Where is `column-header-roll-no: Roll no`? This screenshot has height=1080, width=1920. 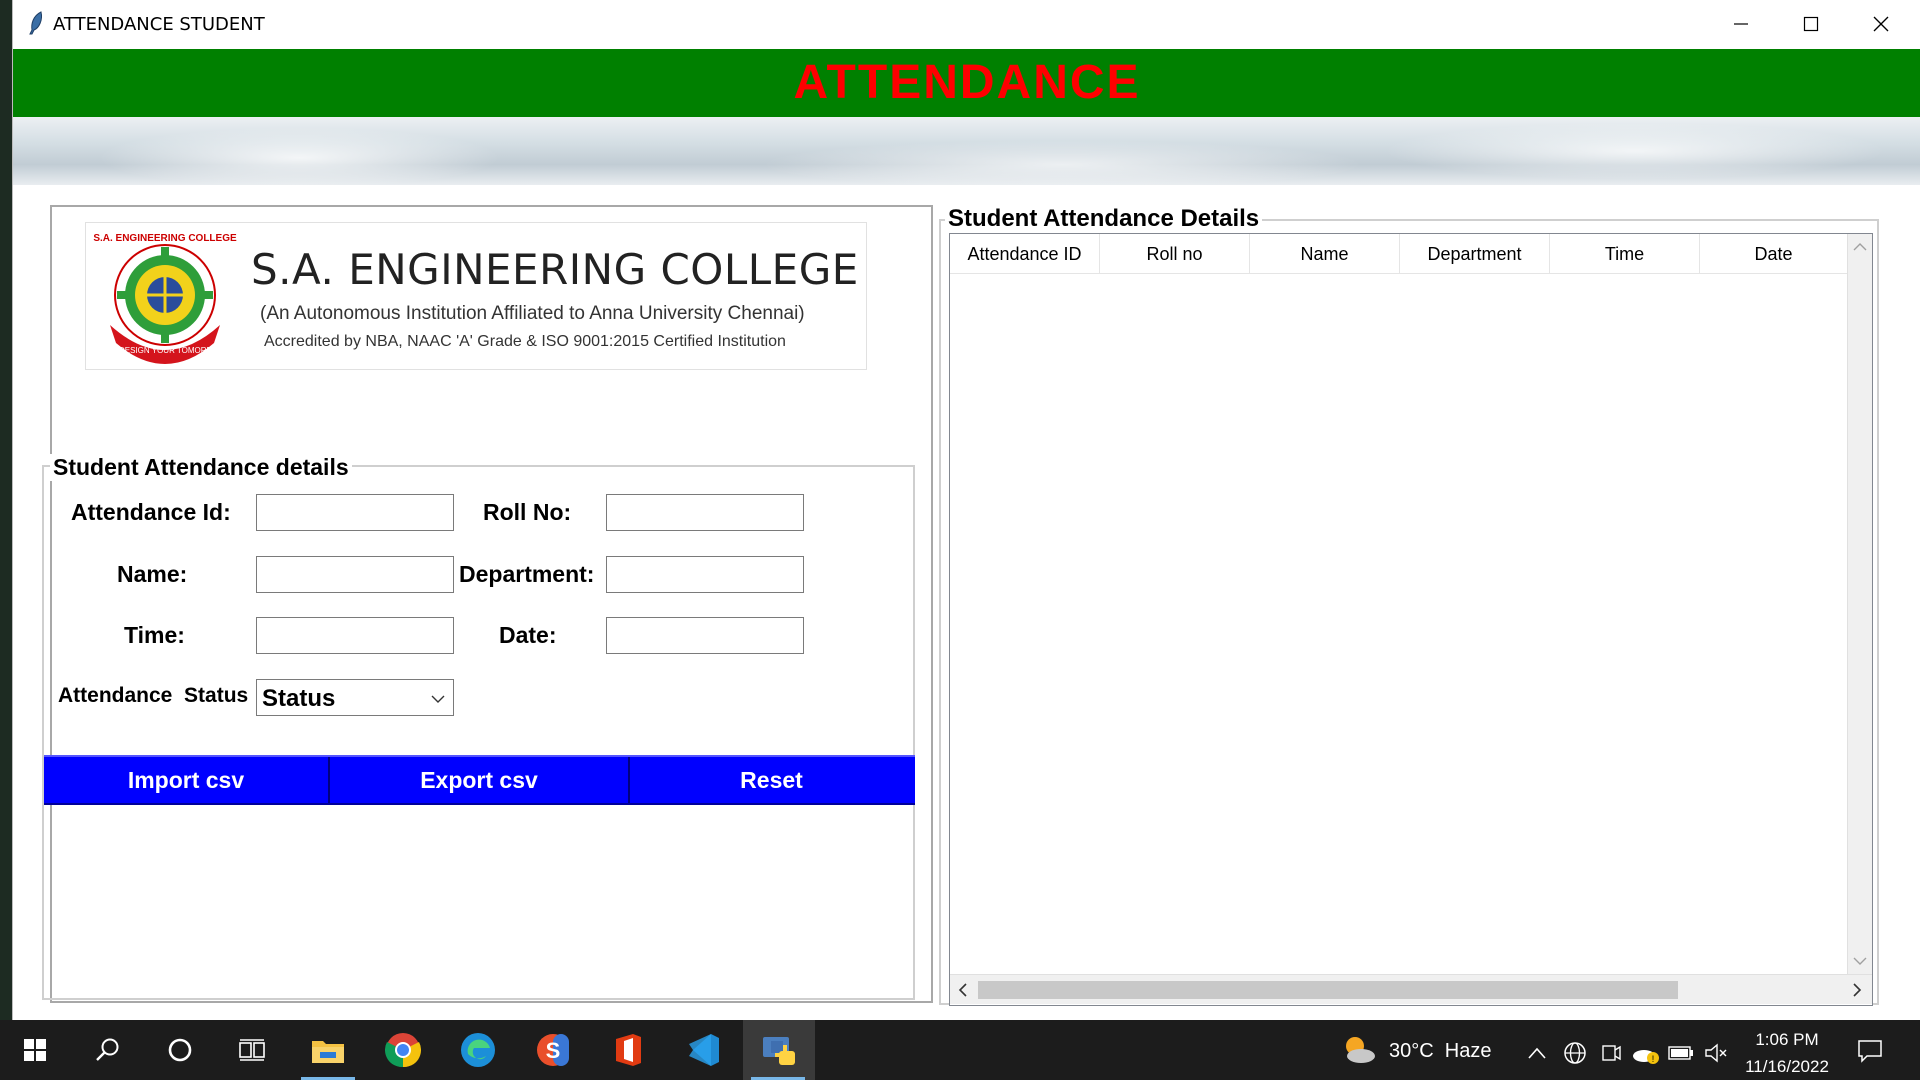
column-header-roll-no: Roll no is located at coordinates (1175, 254).